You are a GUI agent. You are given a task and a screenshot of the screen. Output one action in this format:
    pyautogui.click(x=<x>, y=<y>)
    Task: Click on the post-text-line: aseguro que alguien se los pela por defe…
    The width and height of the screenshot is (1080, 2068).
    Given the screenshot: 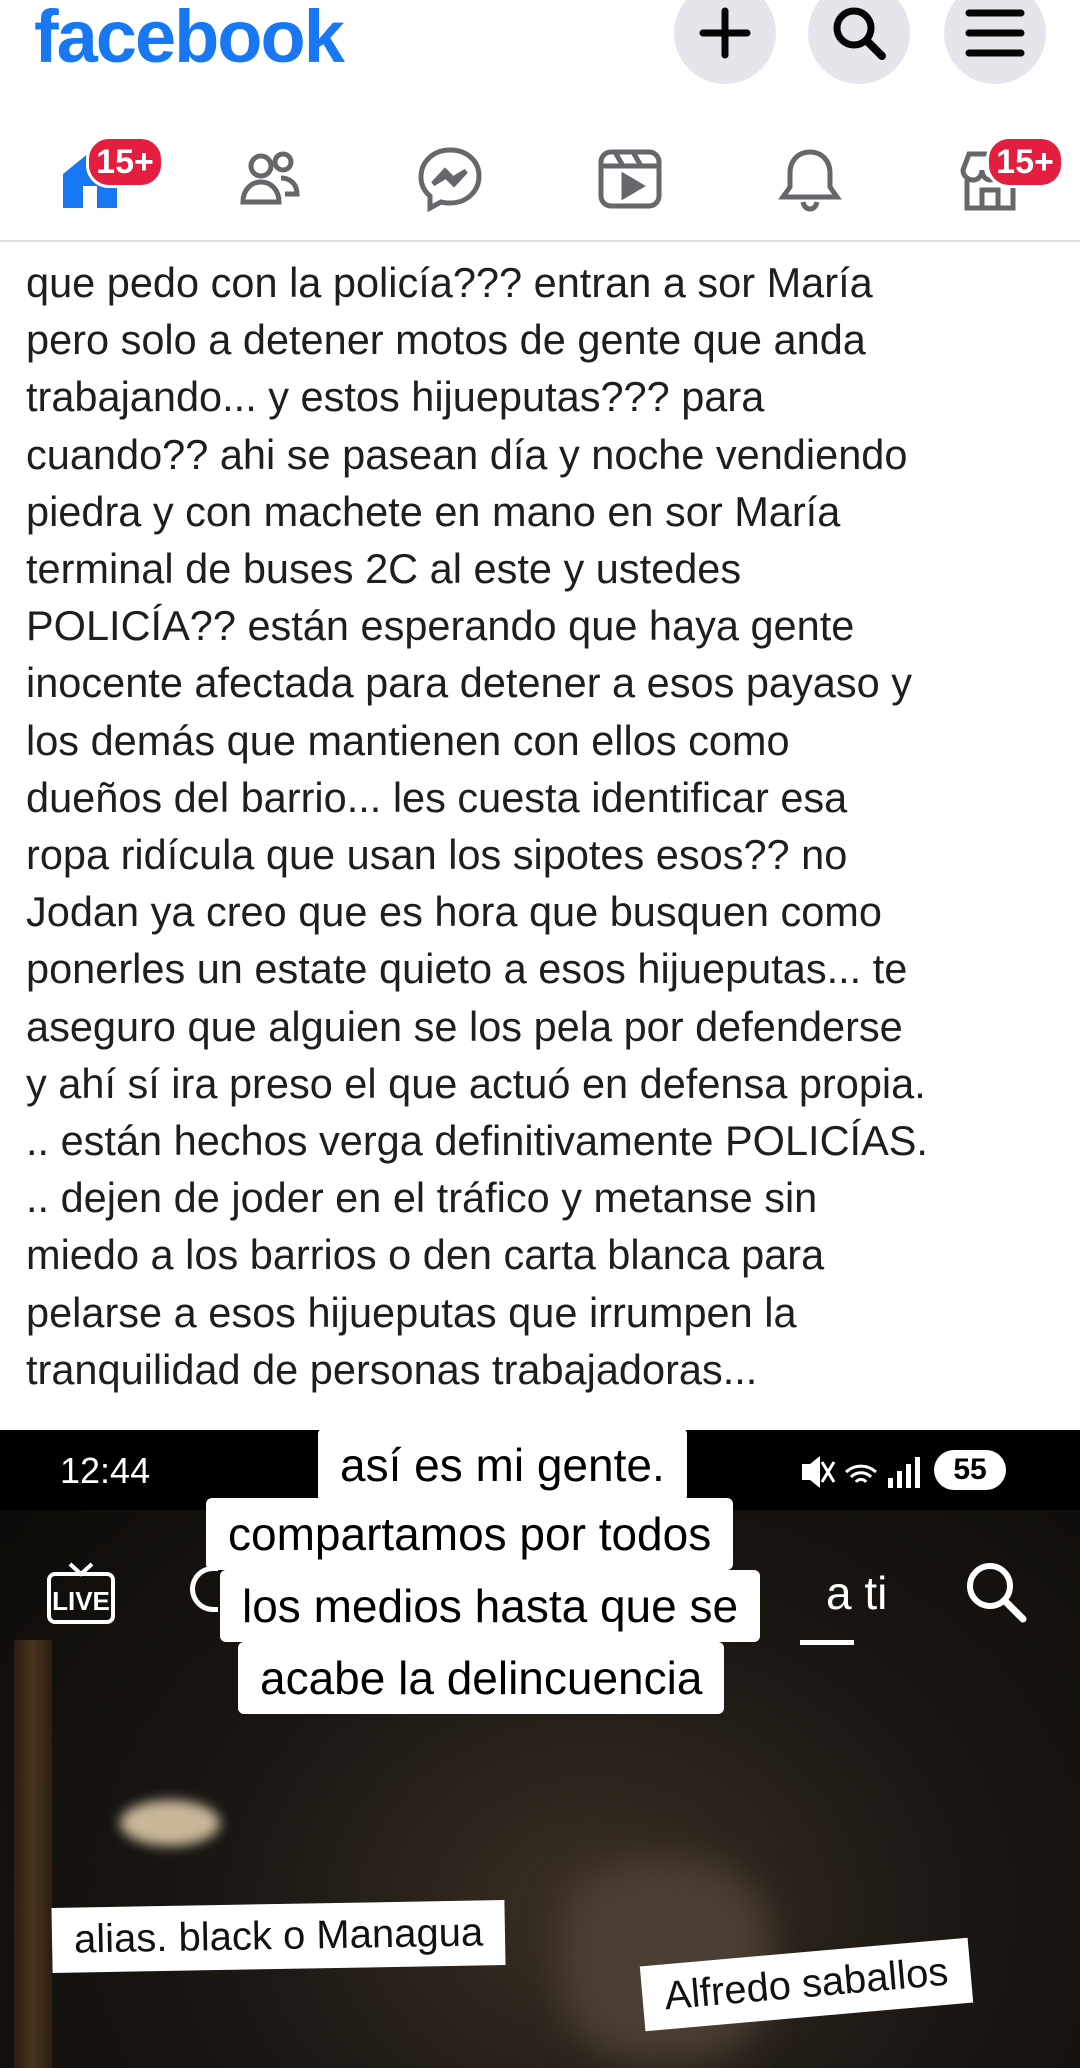 What is the action you would take?
    pyautogui.click(x=464, y=1026)
    